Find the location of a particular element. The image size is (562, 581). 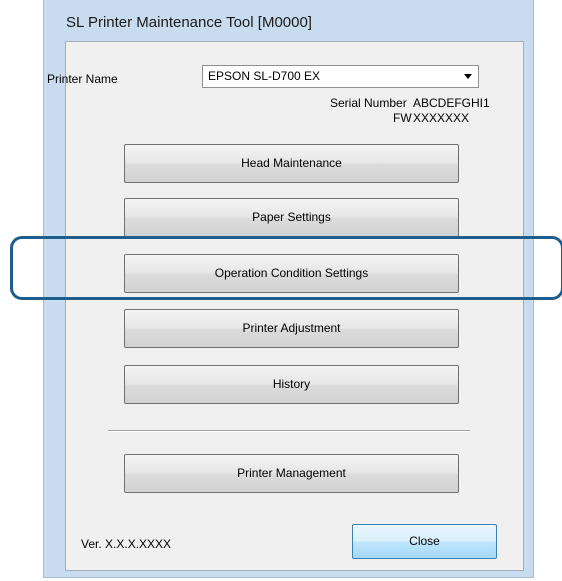

history-button: History is located at coordinates (291, 384).